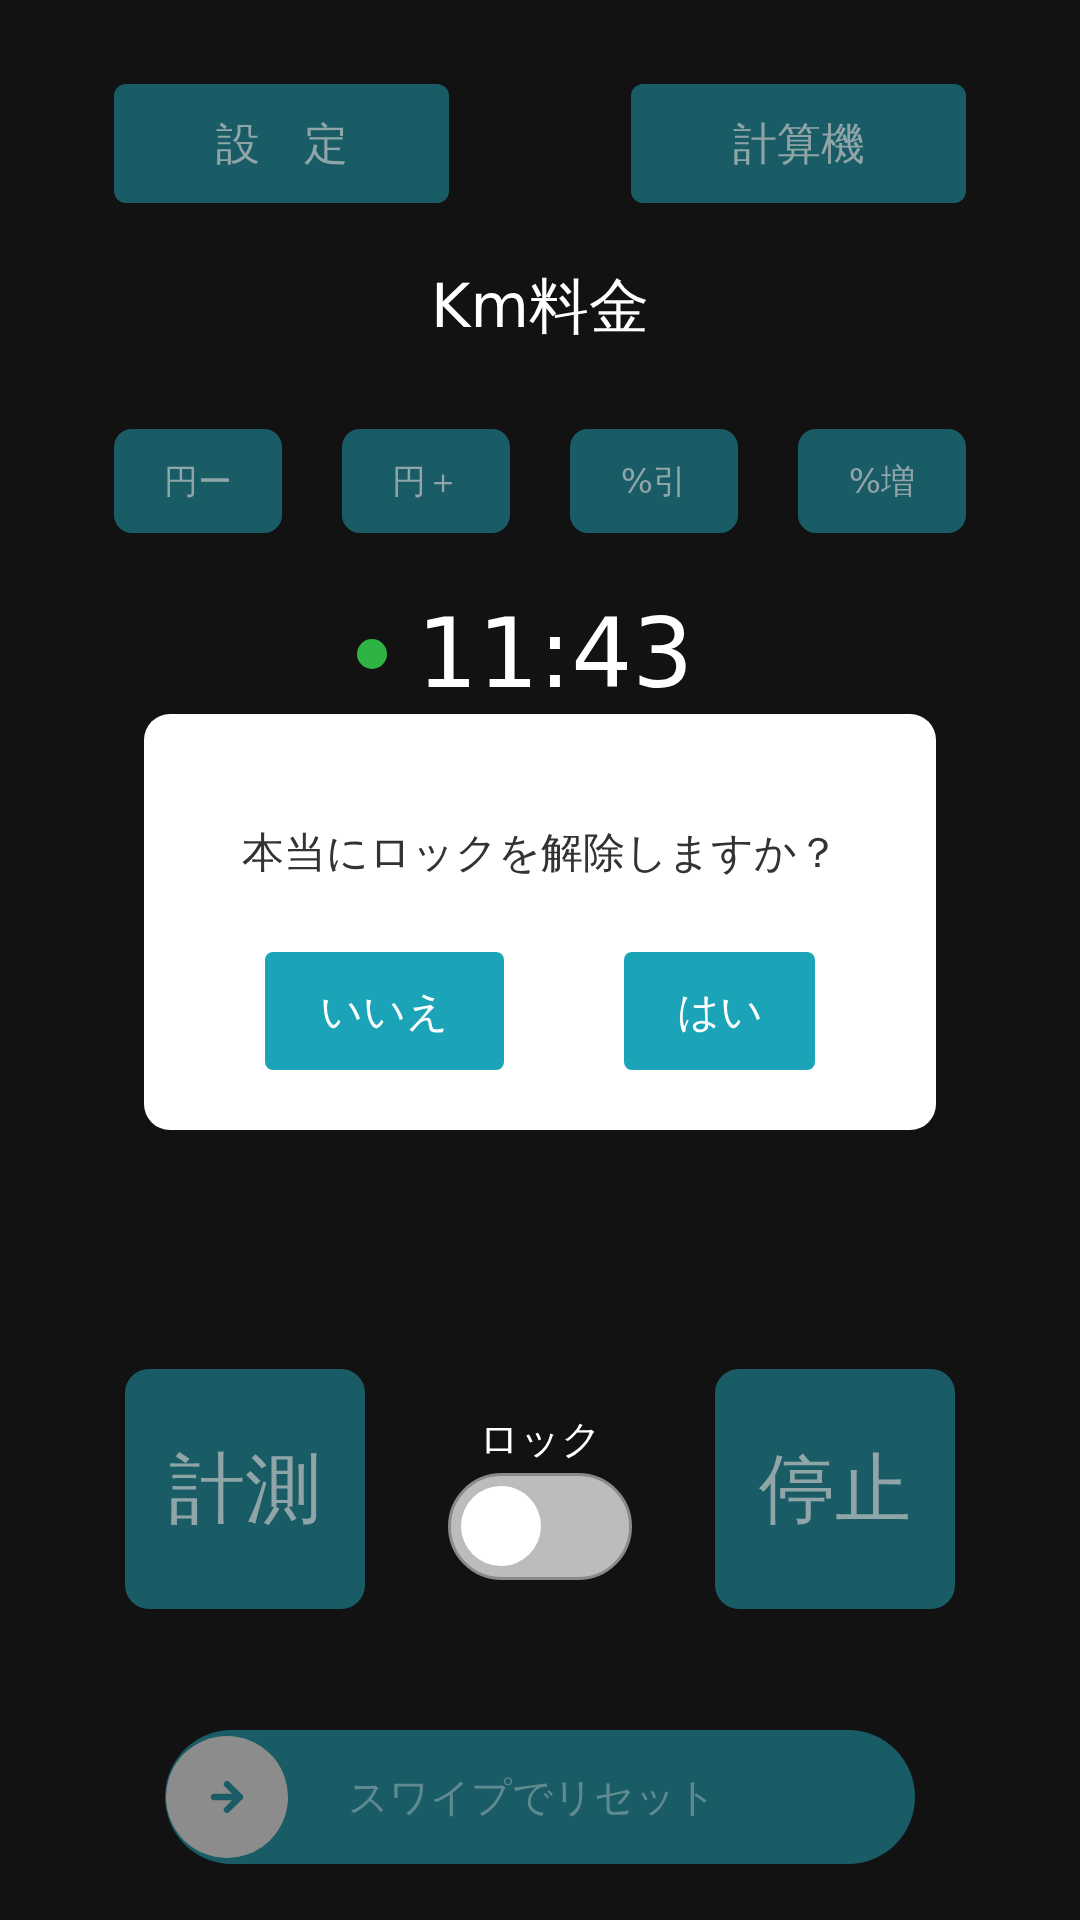  I want to click on swipe-label: スワイプでリセット, so click(532, 1797).